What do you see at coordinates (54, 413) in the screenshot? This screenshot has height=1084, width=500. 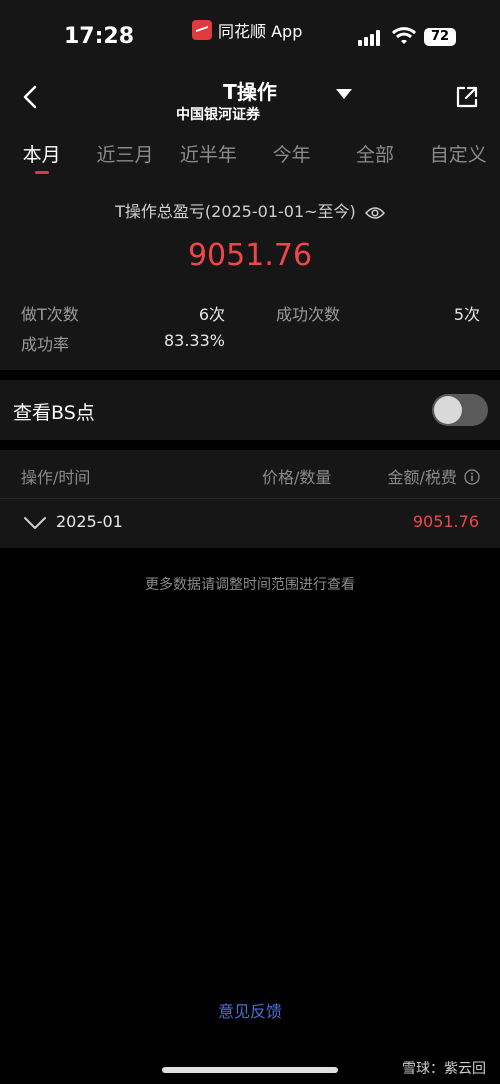 I see `bs-points-label: 查看BS点` at bounding box center [54, 413].